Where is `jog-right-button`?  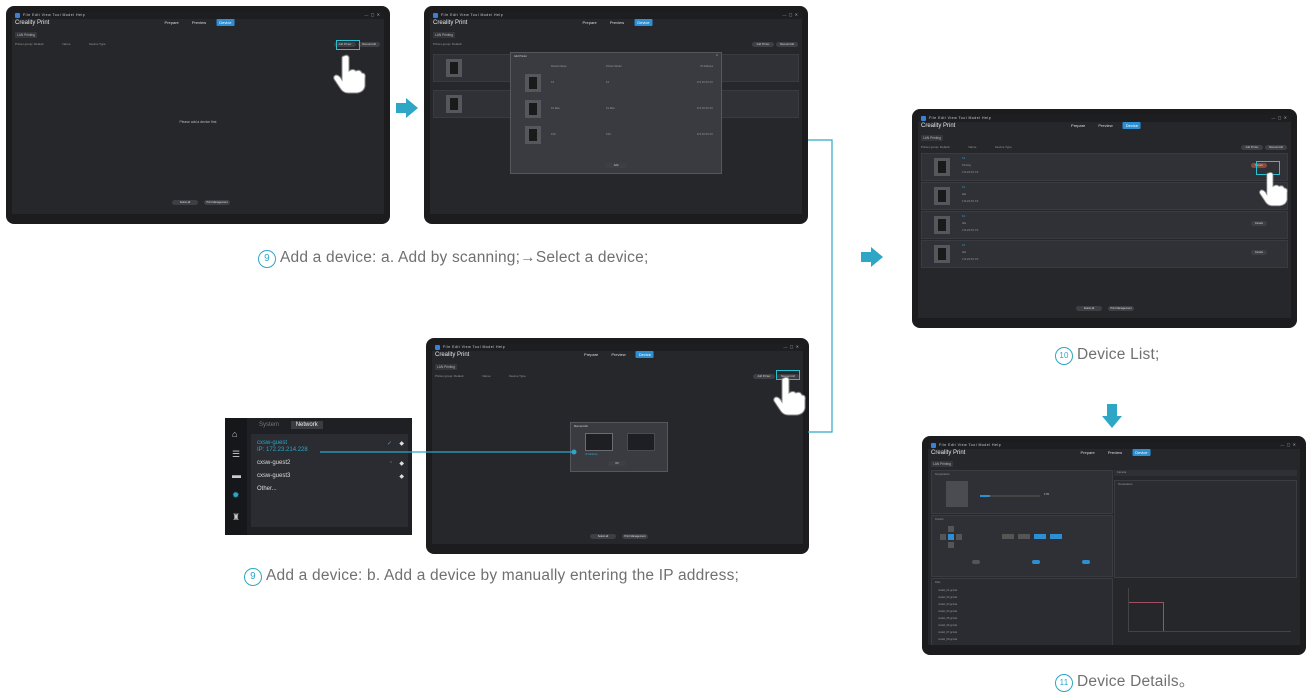 jog-right-button is located at coordinates (959, 537).